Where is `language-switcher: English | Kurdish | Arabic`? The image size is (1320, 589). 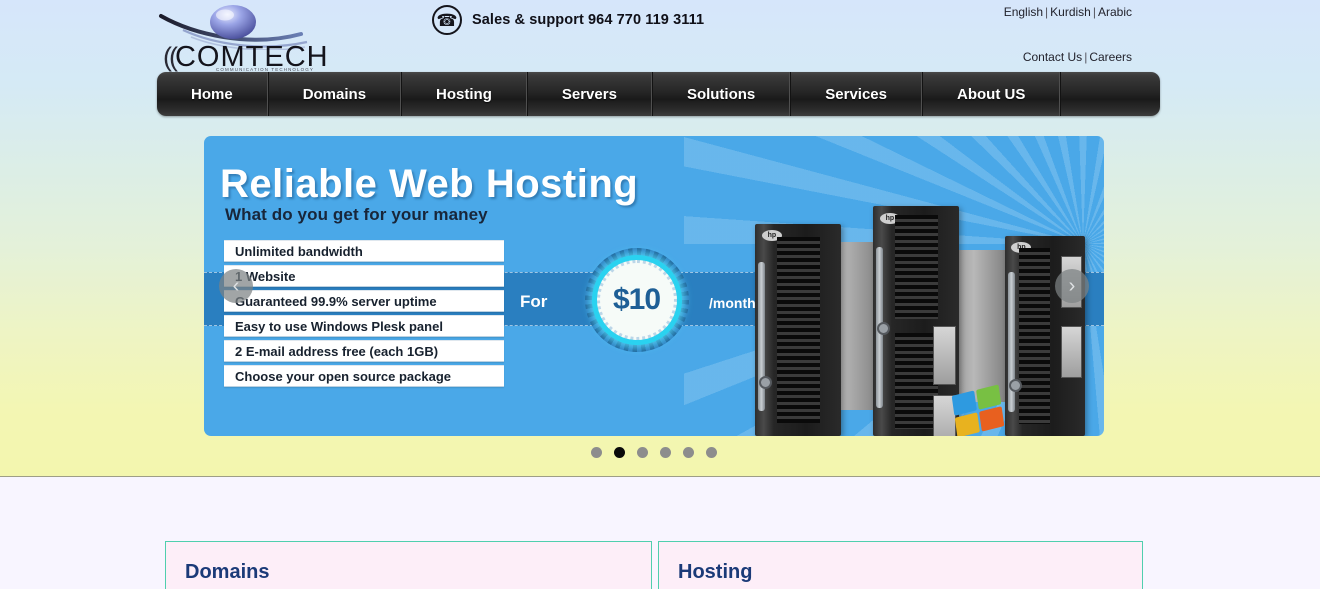
language-switcher: English | Kurdish | Arabic is located at coordinates (1068, 12).